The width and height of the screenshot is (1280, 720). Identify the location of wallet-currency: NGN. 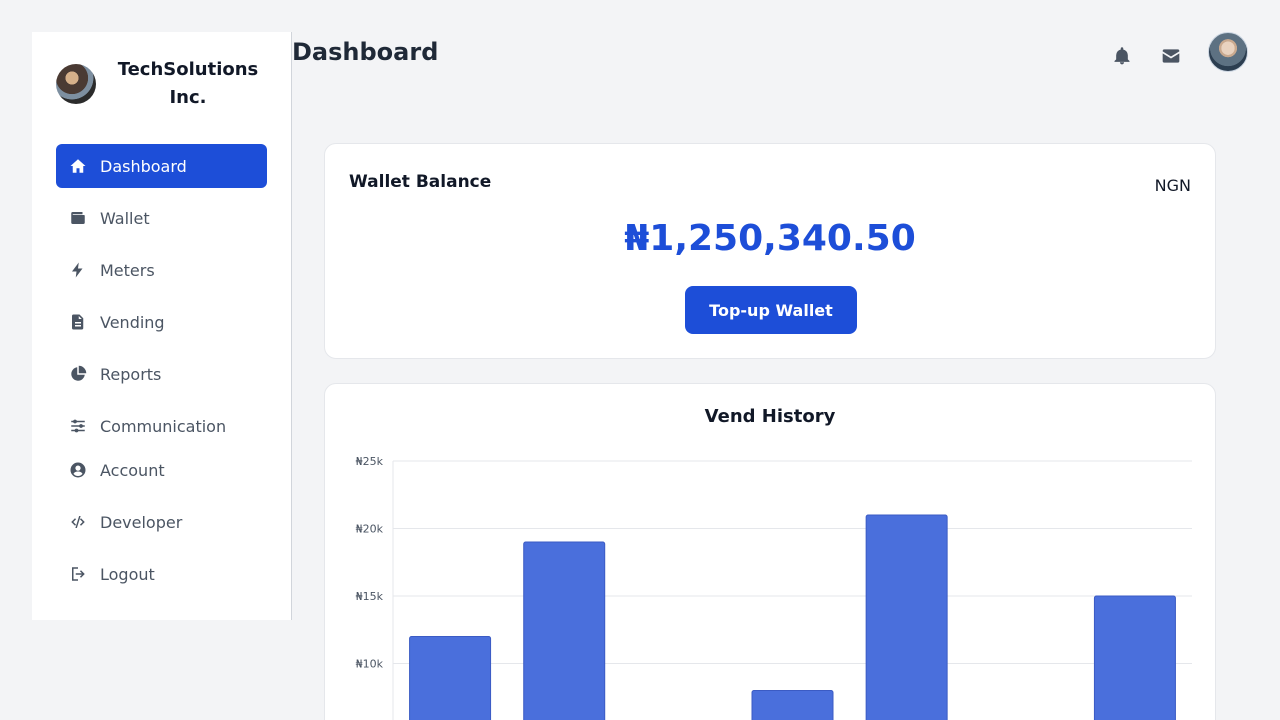
(1172, 185).